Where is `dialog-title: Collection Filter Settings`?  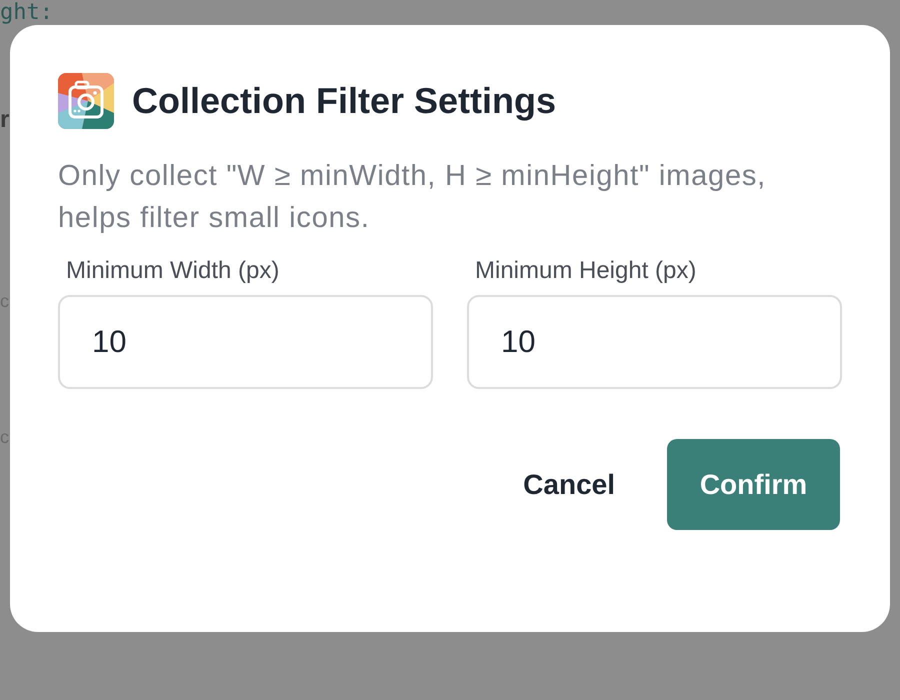 dialog-title: Collection Filter Settings is located at coordinates (344, 101).